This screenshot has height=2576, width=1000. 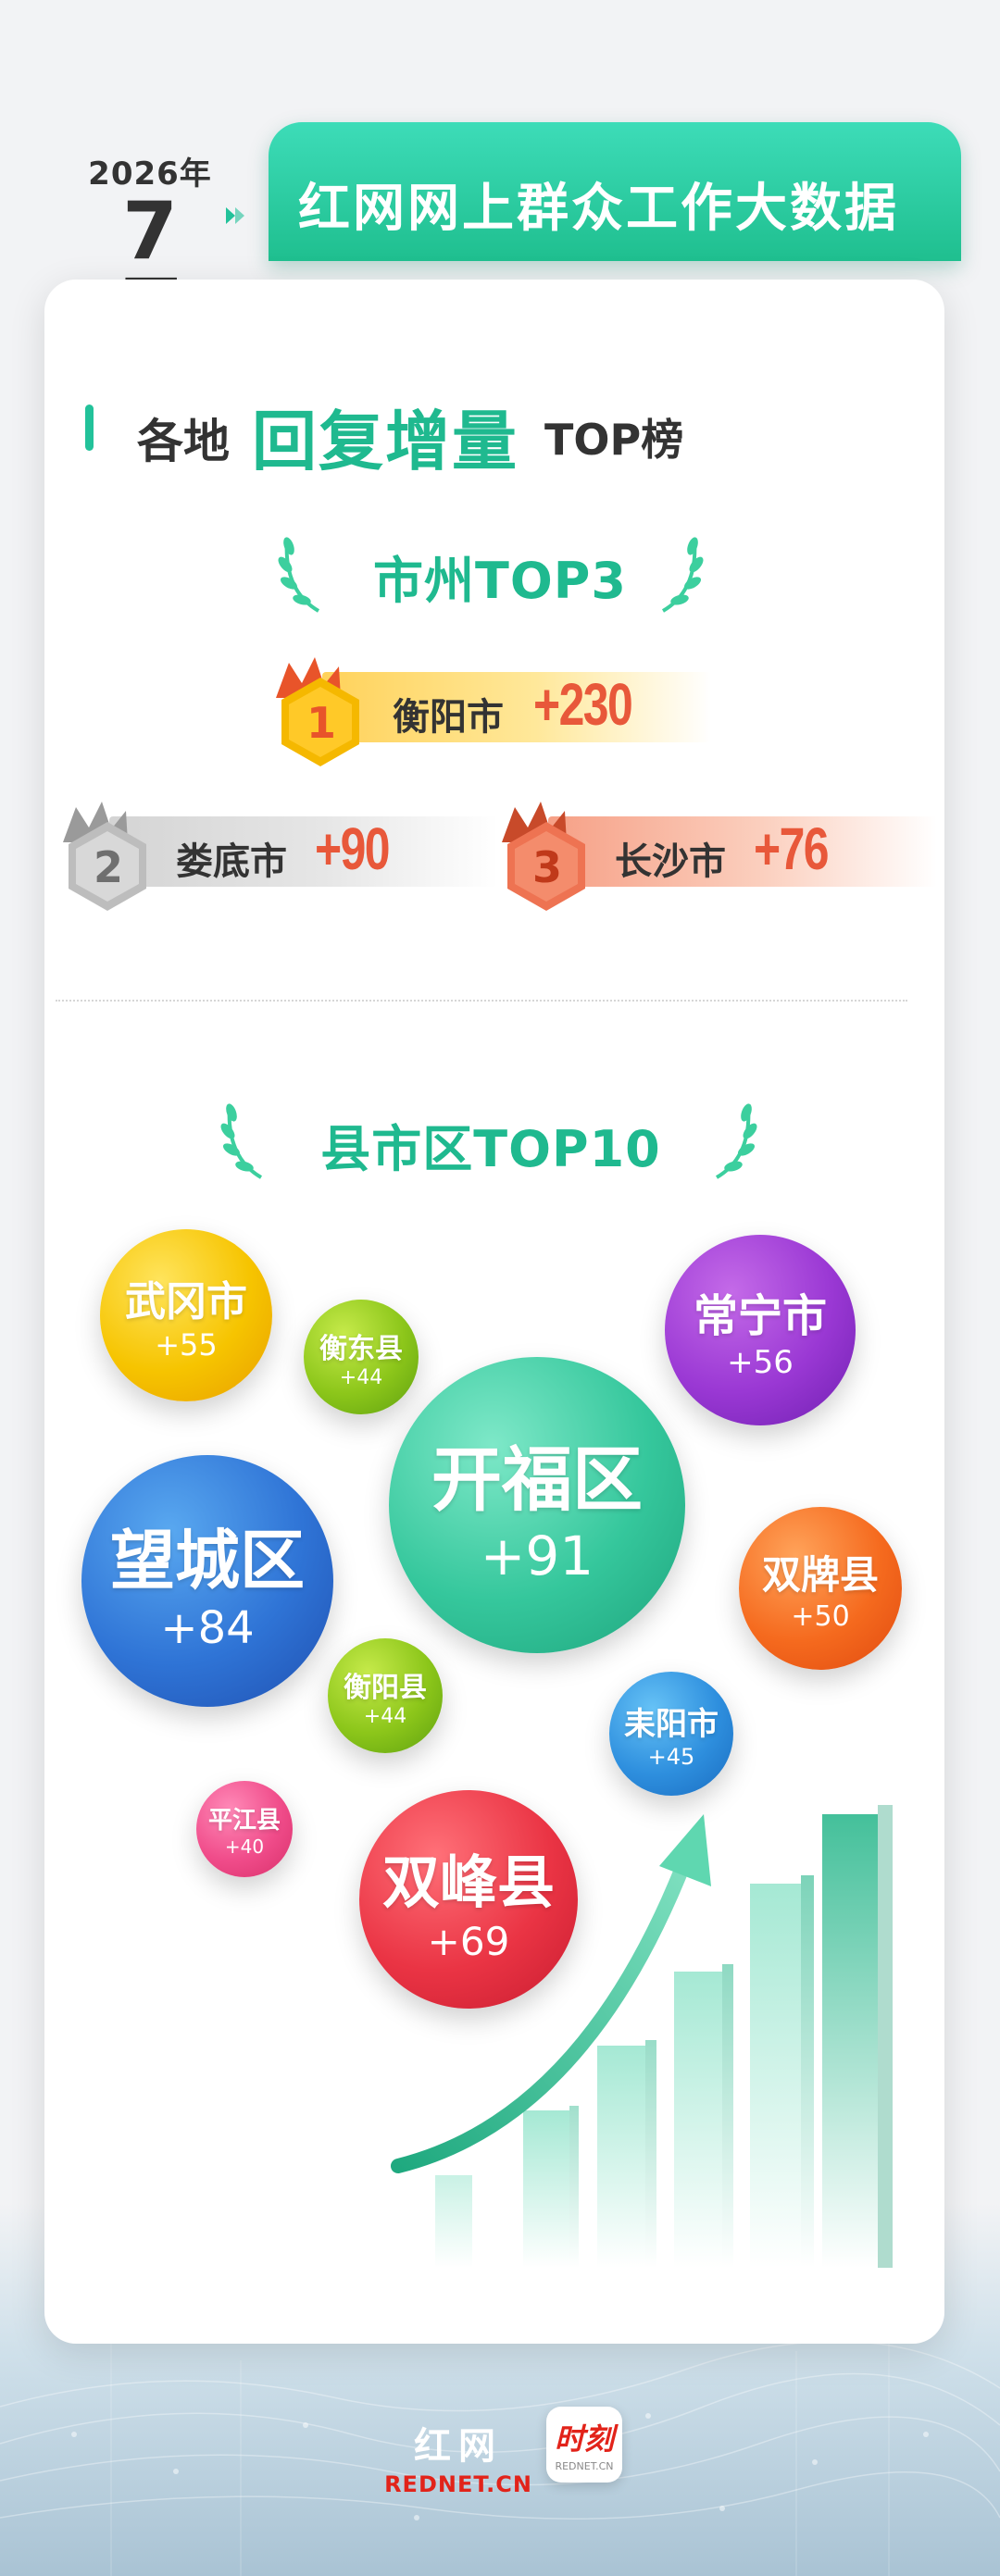 I want to click on rank-name: 衡阳市, so click(x=449, y=717).